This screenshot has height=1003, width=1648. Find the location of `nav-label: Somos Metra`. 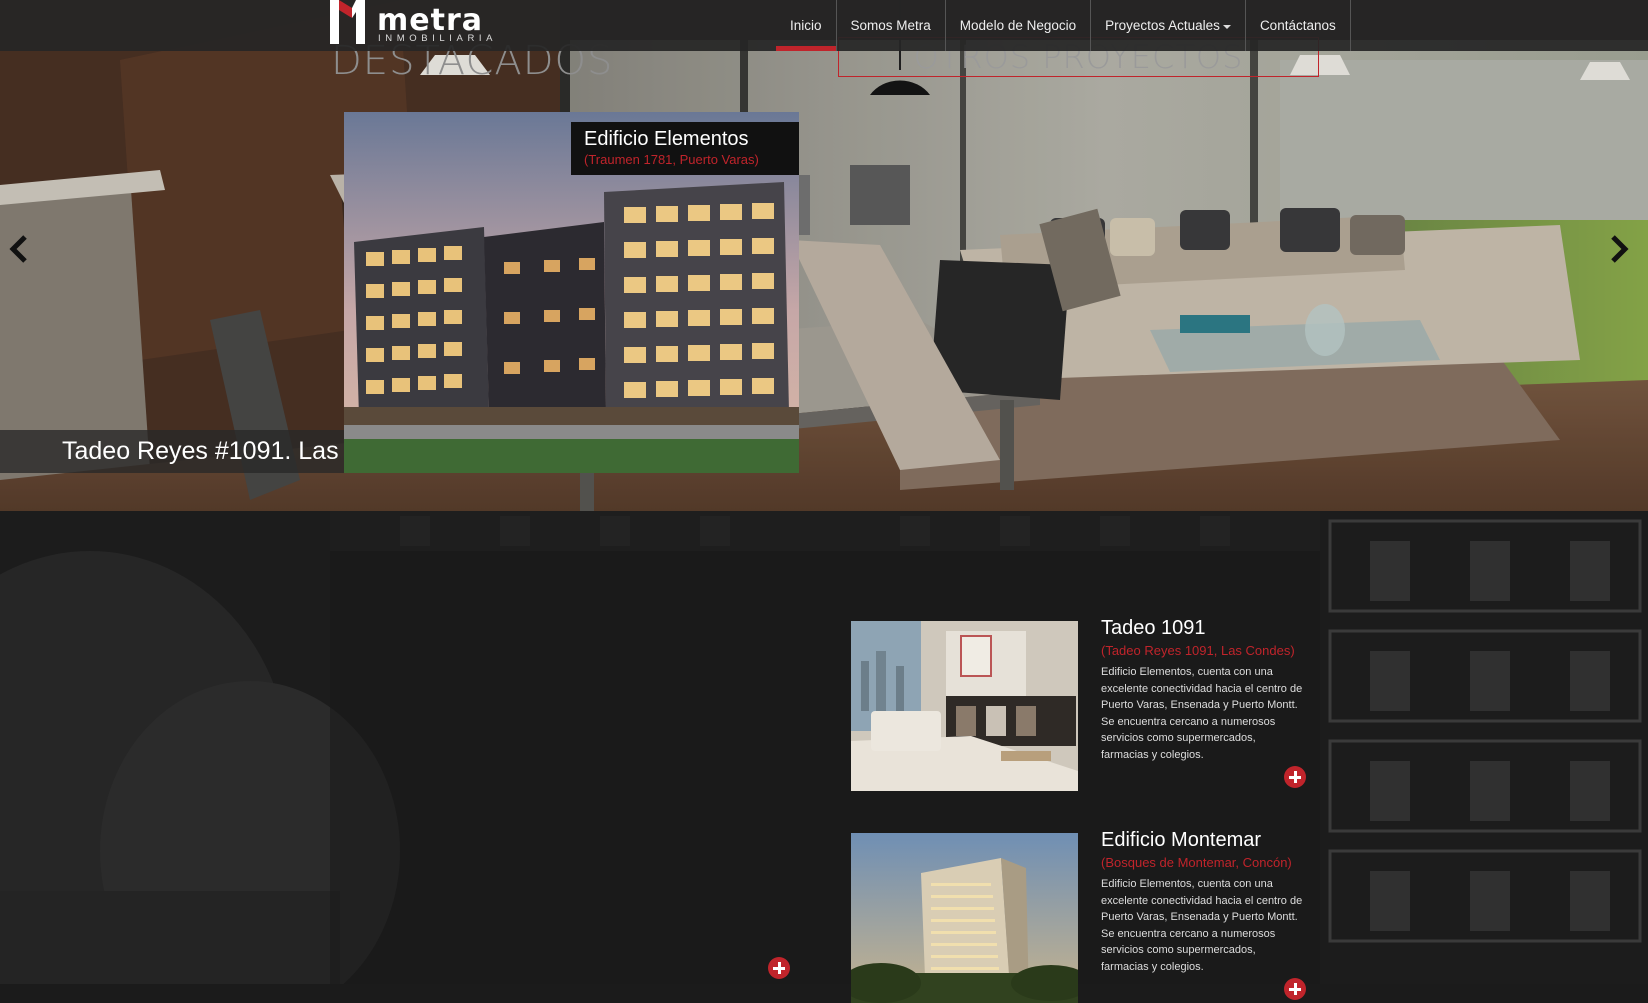

nav-label: Somos Metra is located at coordinates (890, 25).